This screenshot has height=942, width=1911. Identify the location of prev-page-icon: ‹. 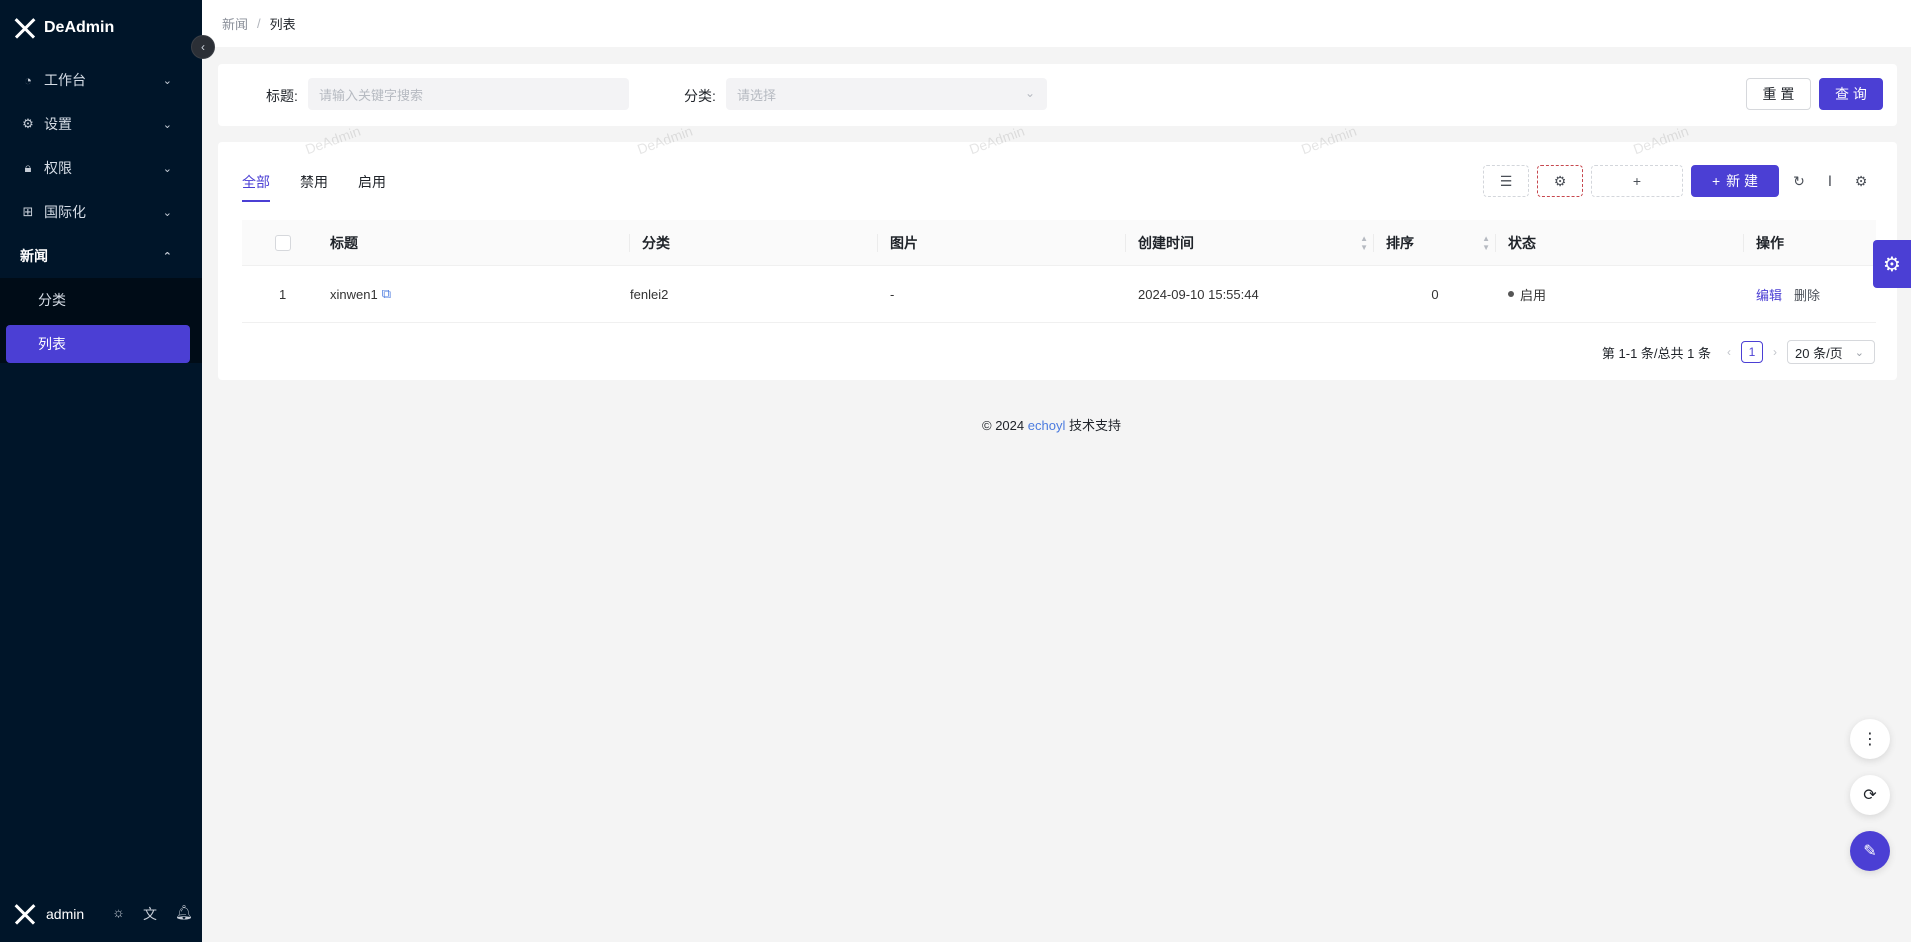
(1729, 352).